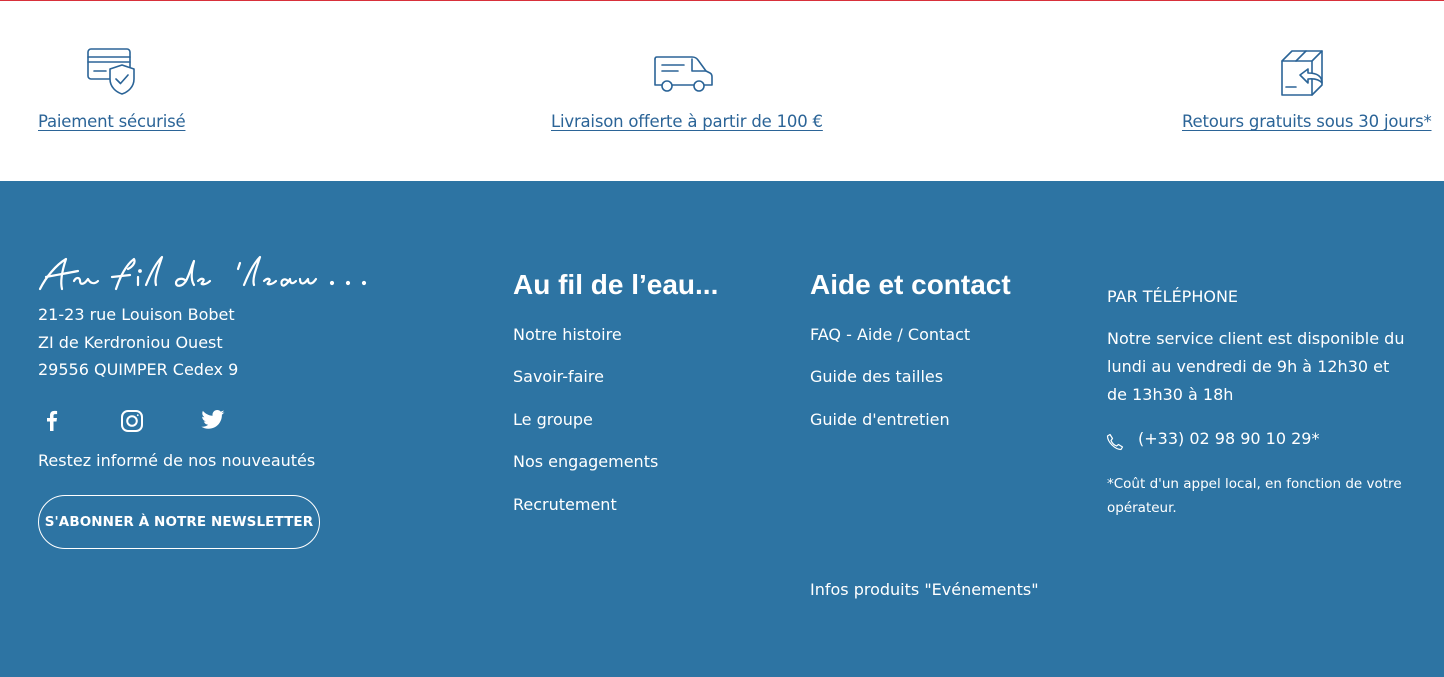 This screenshot has height=677, width=1444. Describe the element at coordinates (132, 421) in the screenshot. I see `instagram-icon` at that location.